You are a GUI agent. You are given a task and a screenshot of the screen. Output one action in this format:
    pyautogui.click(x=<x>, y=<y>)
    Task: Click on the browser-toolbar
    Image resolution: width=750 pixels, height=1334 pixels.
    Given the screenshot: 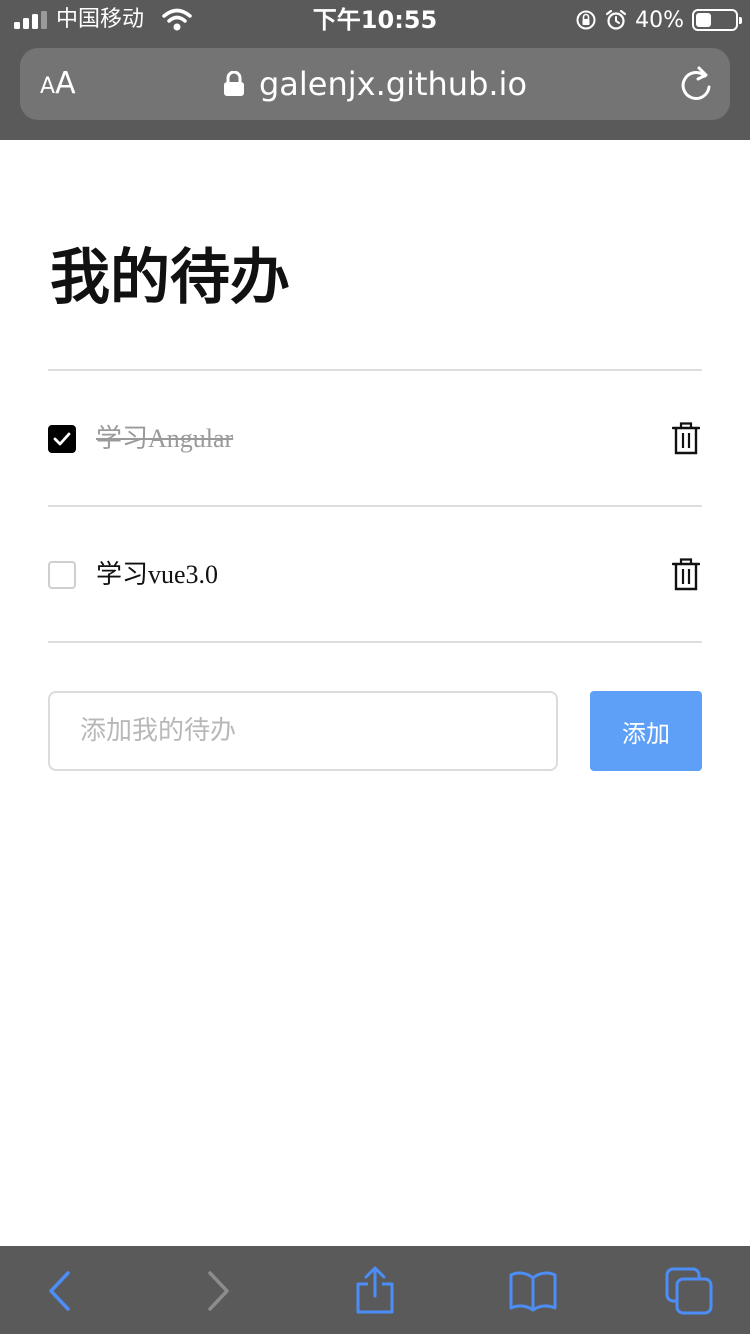 What is the action you would take?
    pyautogui.click(x=375, y=1290)
    